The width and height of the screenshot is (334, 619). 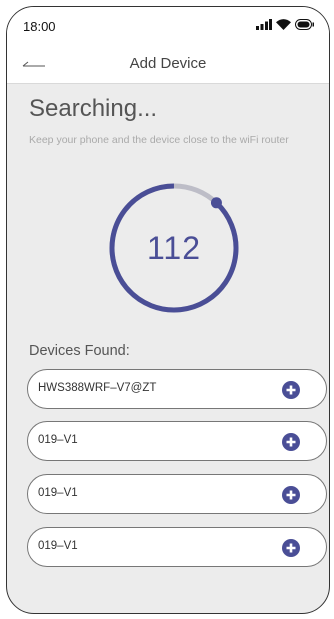 I want to click on page-title: Add Device, so click(x=168, y=63).